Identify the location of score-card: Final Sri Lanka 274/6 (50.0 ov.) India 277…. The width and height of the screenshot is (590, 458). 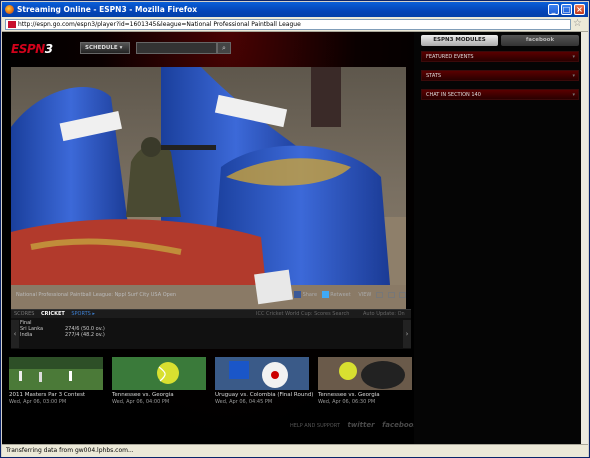
(62, 329).